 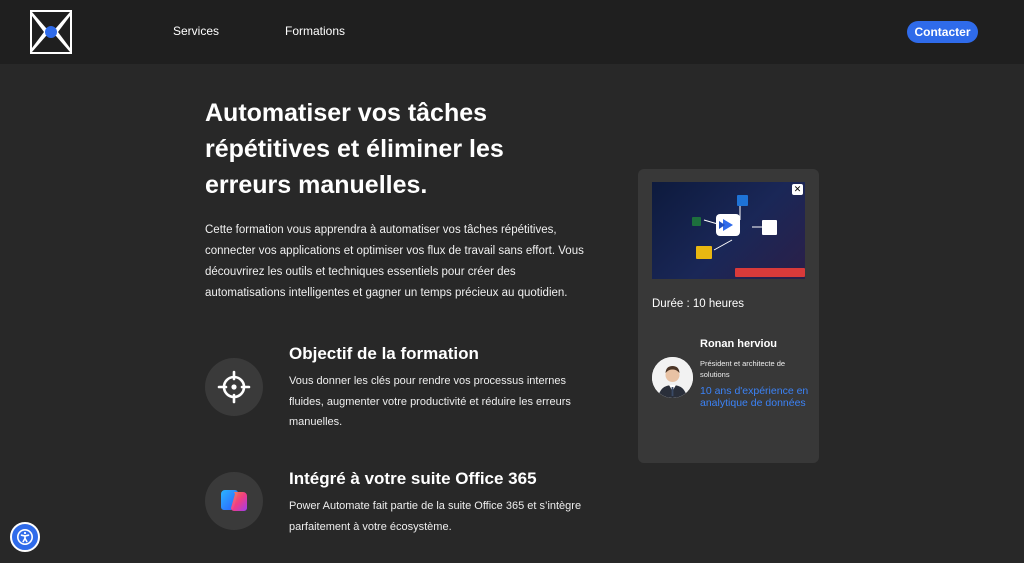 What do you see at coordinates (25, 537) in the screenshot?
I see `accessibility-icon` at bounding box center [25, 537].